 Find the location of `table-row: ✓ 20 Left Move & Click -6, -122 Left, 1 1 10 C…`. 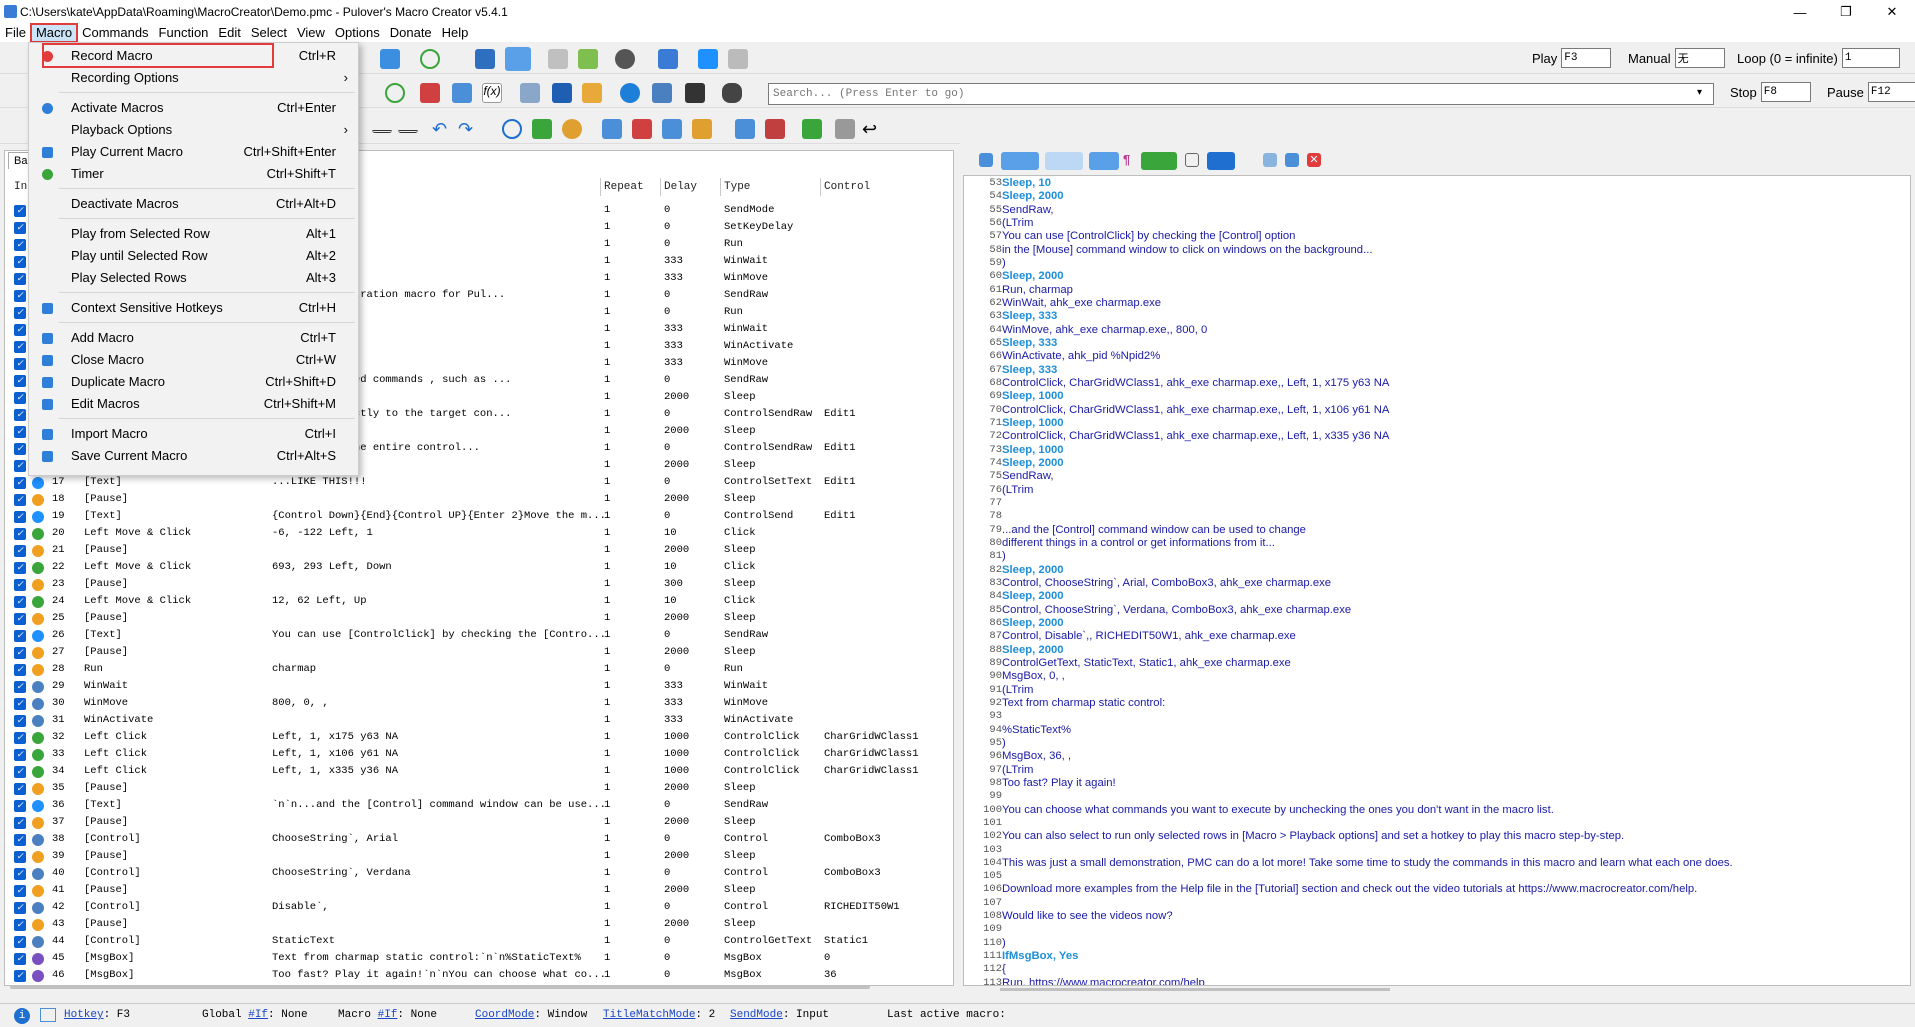

table-row: ✓ 20 Left Move & Click -6, -122 Left, 1 1 10 C… is located at coordinates (479, 533).